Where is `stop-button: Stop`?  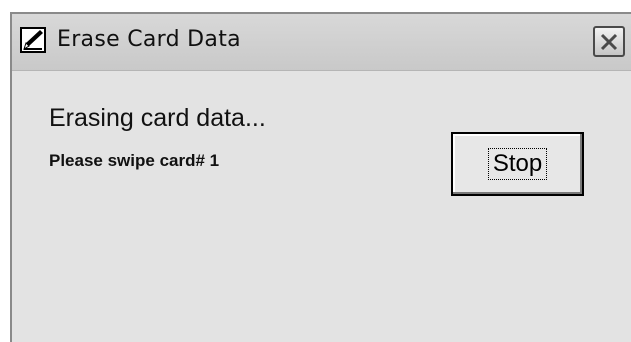 stop-button: Stop is located at coordinates (517, 164).